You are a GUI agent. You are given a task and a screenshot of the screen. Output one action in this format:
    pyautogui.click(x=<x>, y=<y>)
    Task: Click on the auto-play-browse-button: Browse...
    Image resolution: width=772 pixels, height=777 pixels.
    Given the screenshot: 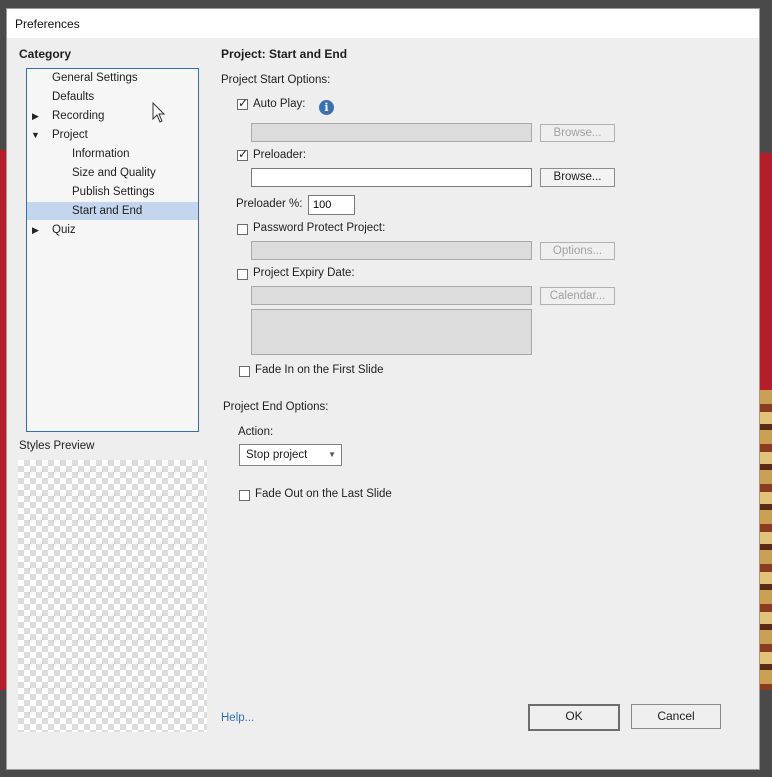 What is the action you would take?
    pyautogui.click(x=577, y=133)
    